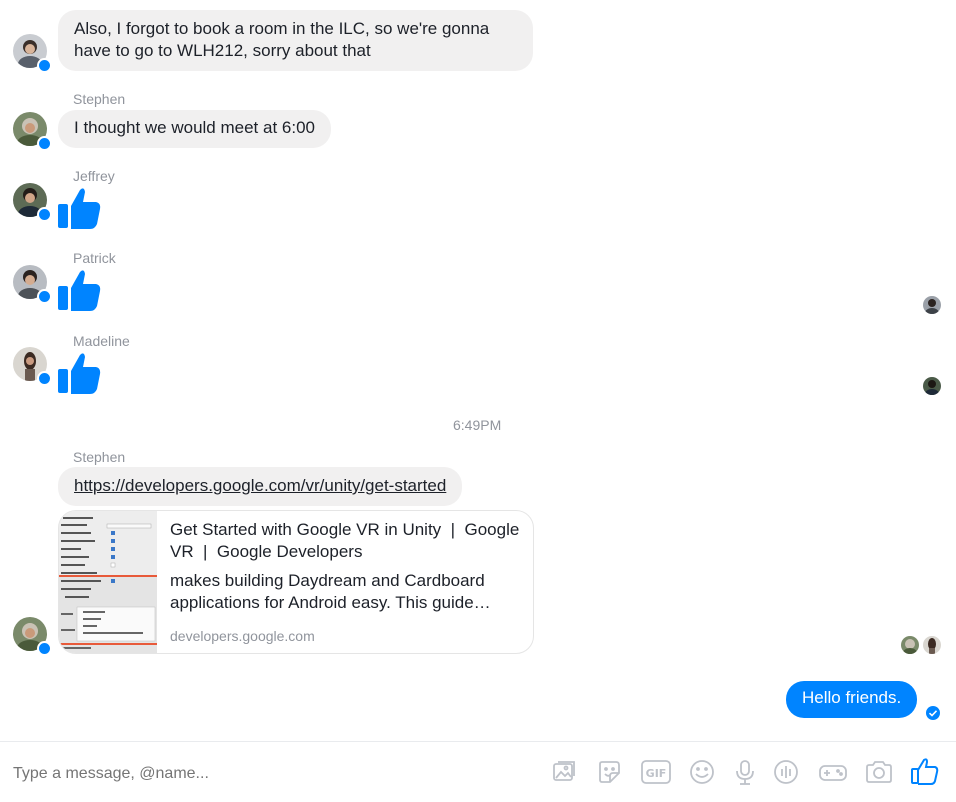  I want to click on sticker-icon, so click(609, 772).